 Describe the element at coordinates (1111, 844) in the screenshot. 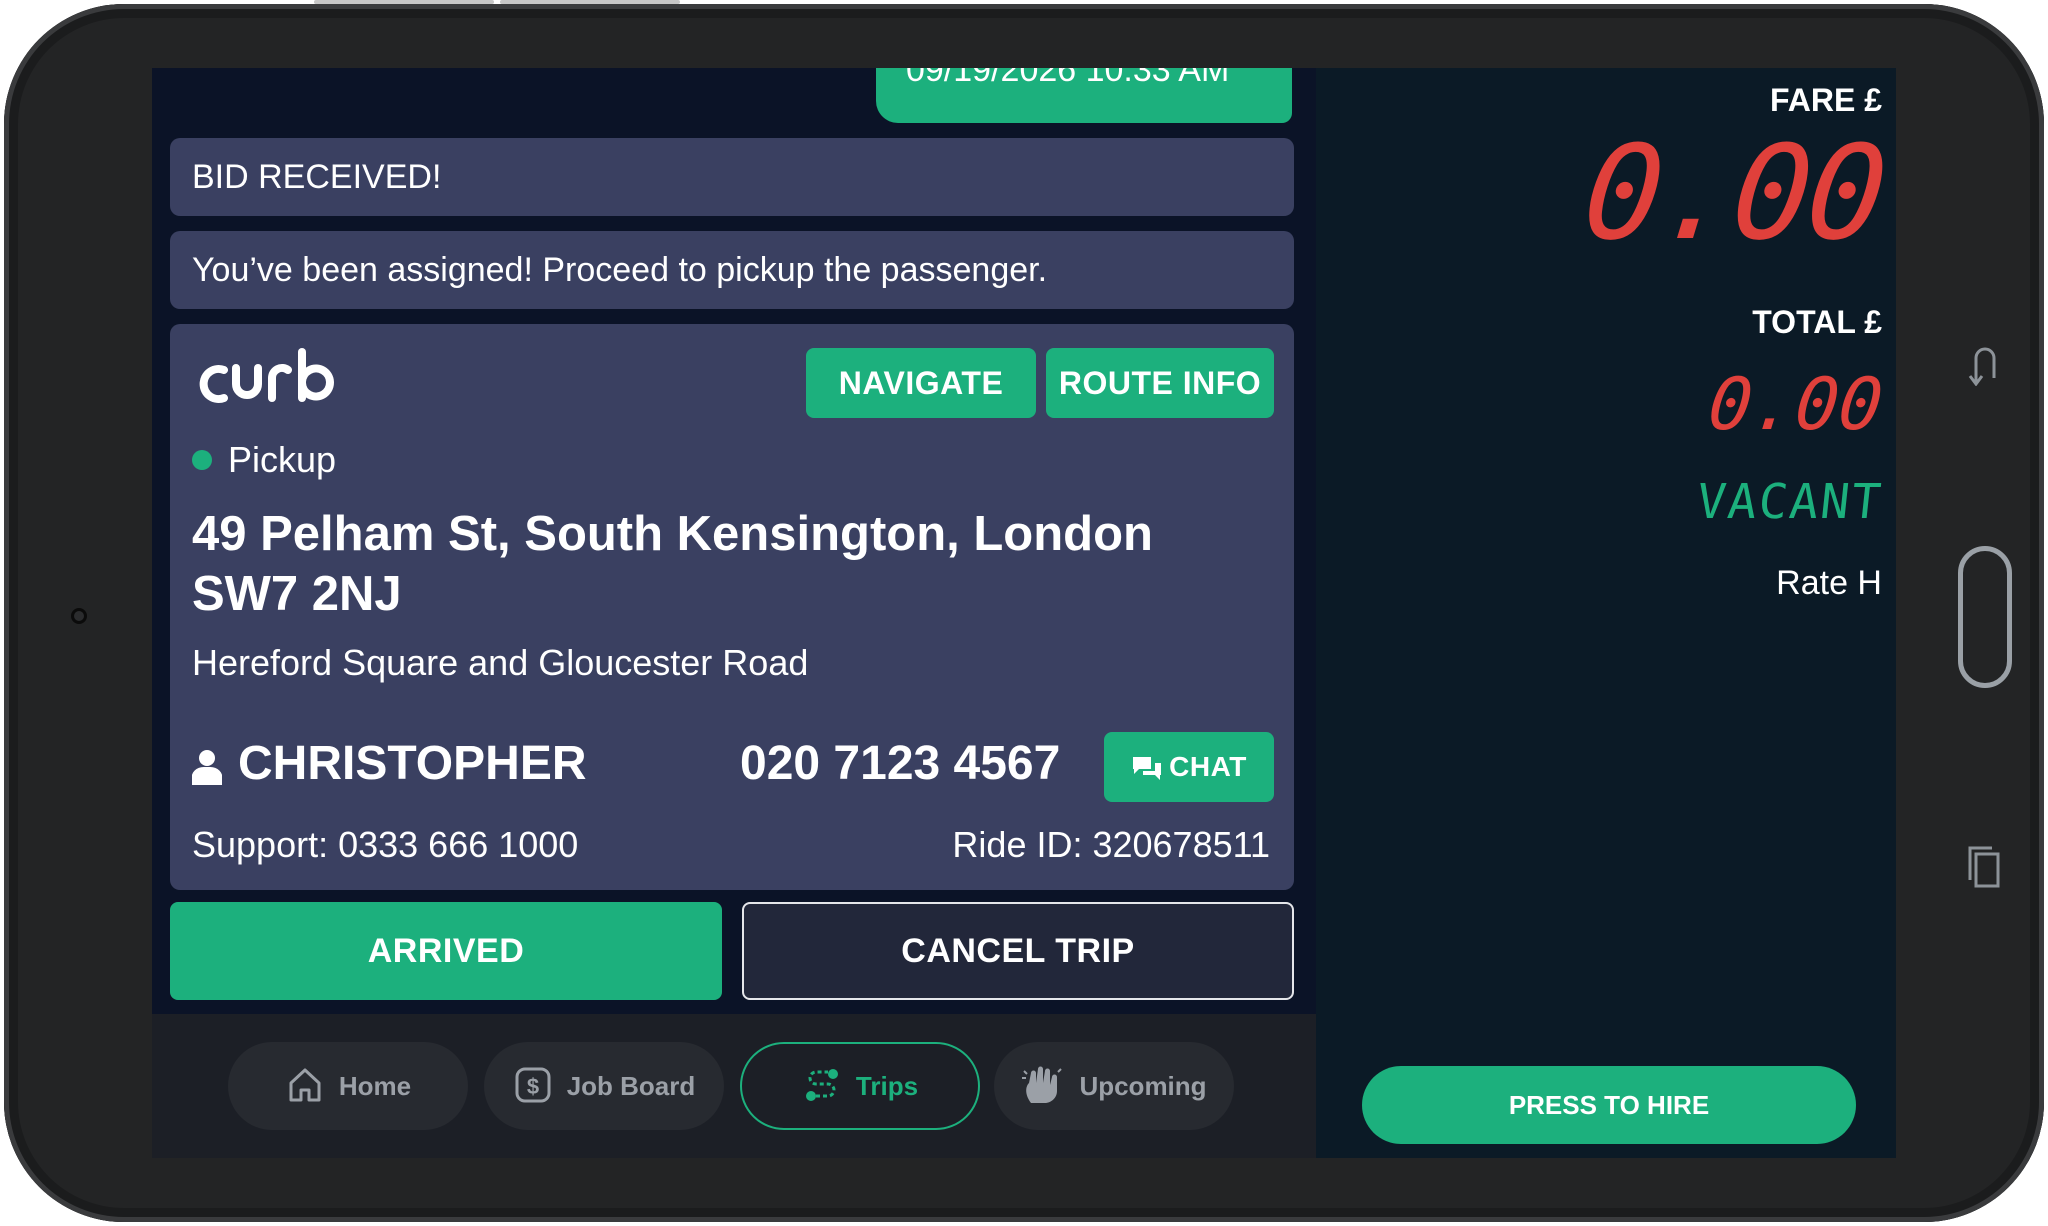

I see `ride-id: Ride ID: 320678511` at that location.